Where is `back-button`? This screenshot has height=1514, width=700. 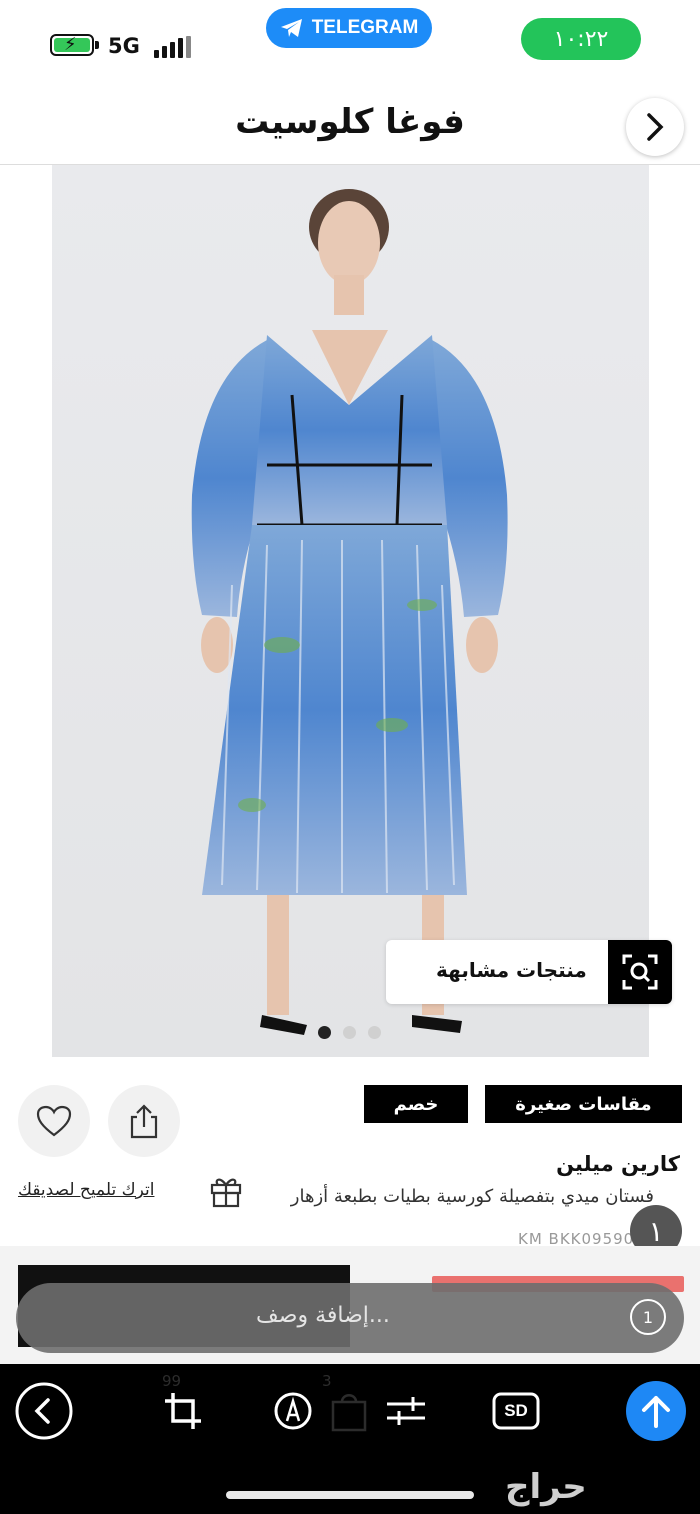
back-button is located at coordinates (655, 127).